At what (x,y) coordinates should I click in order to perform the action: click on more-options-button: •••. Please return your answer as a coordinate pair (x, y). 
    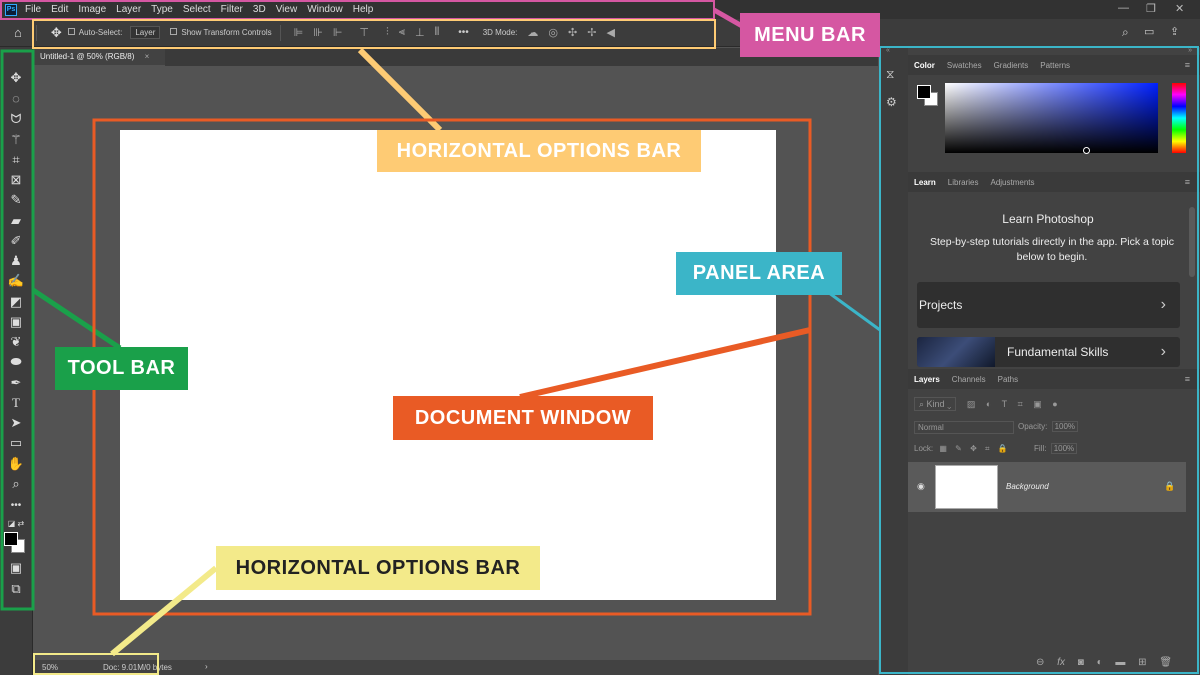
    Looking at the image, I should click on (463, 32).